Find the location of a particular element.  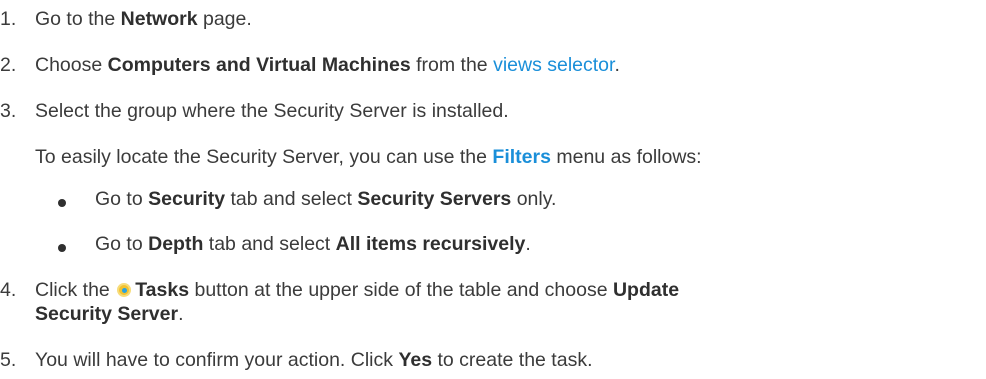

computers-vm-label: Computers and Virtual Machines is located at coordinates (259, 65).